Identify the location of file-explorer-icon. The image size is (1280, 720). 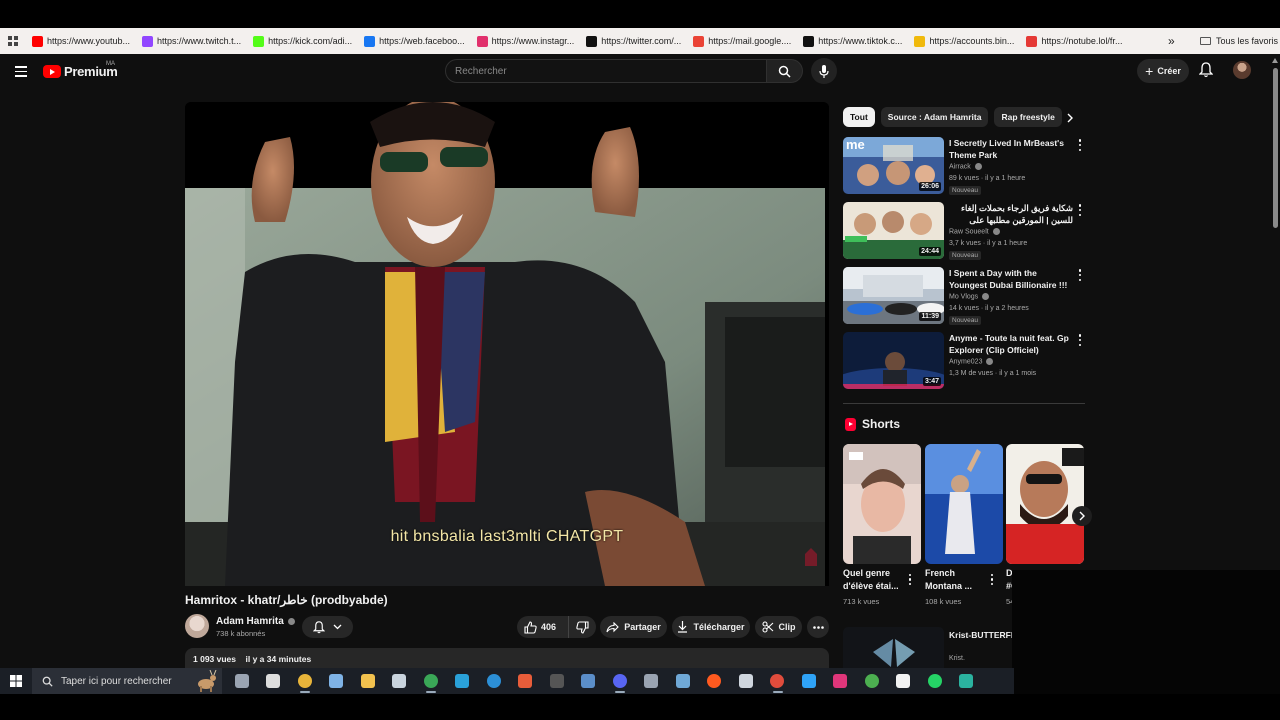
(368, 681).